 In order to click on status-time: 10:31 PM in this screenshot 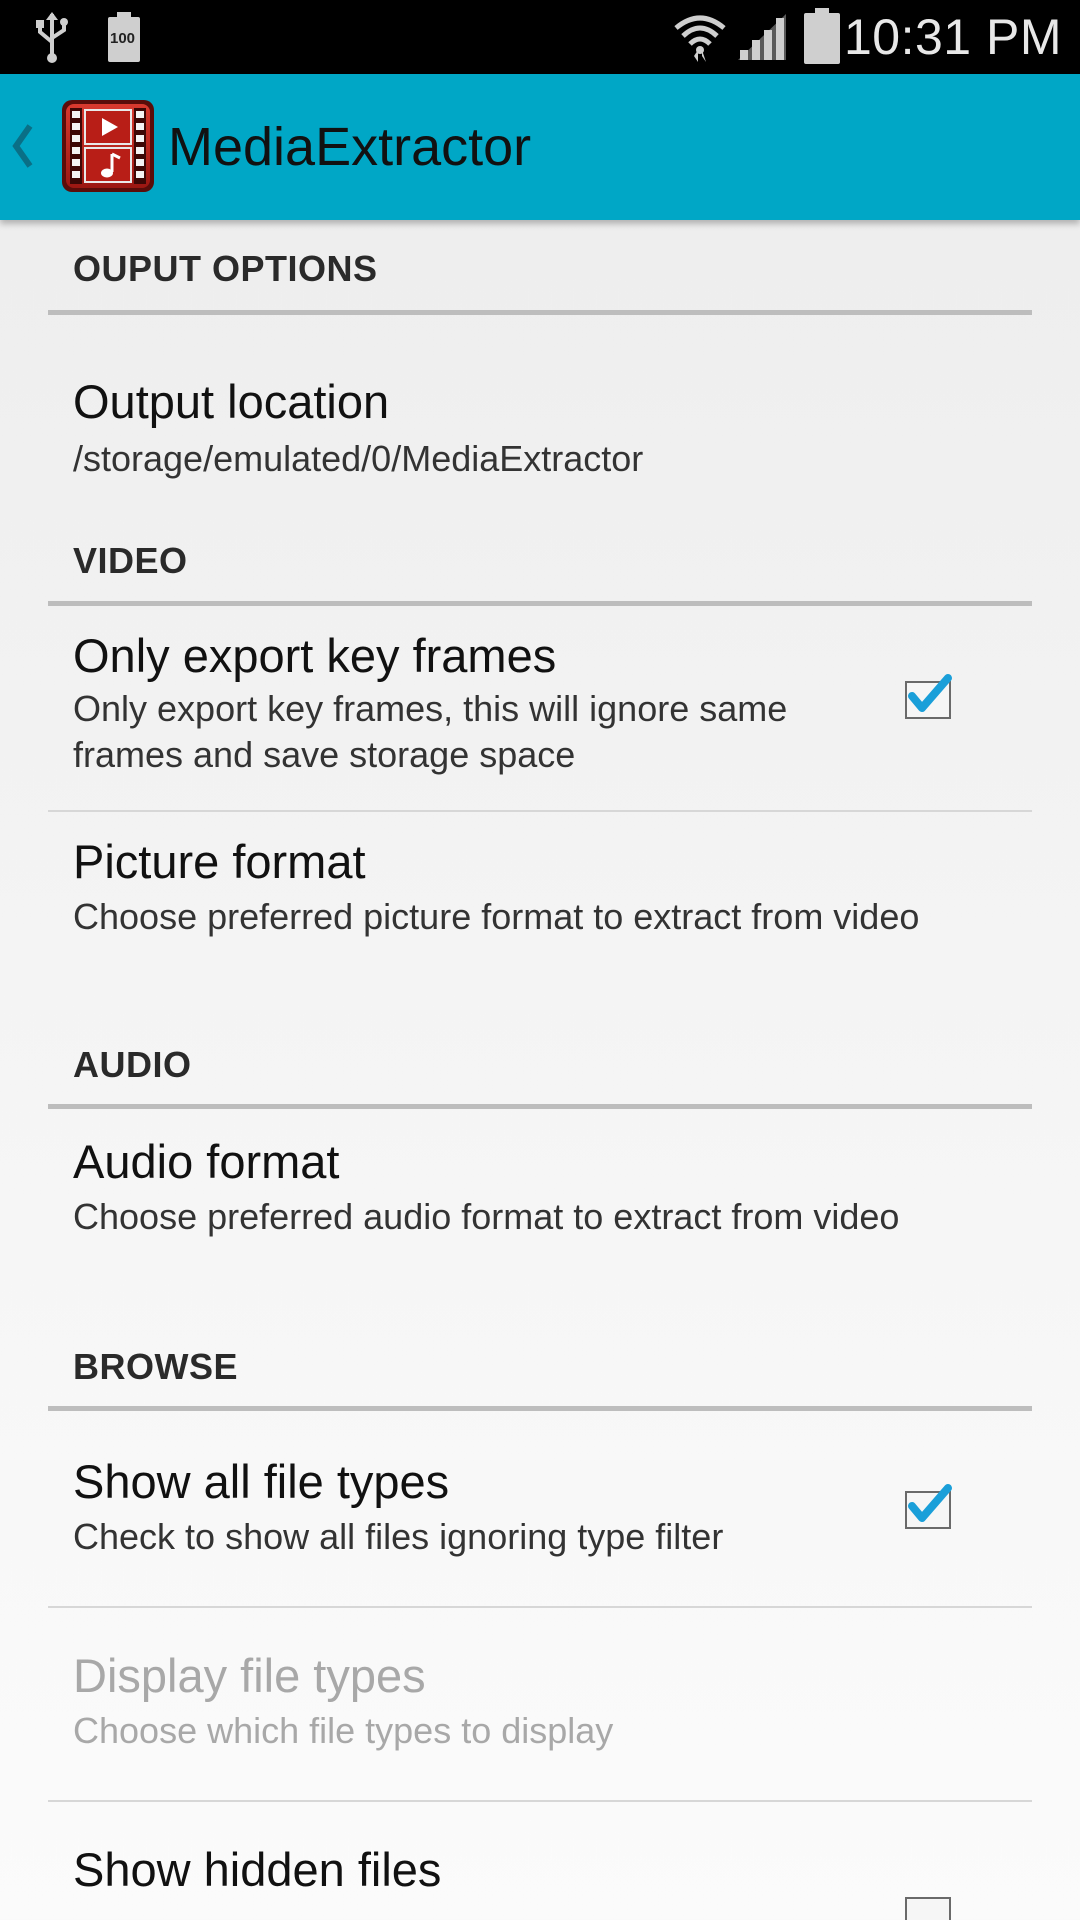, I will do `click(952, 37)`.